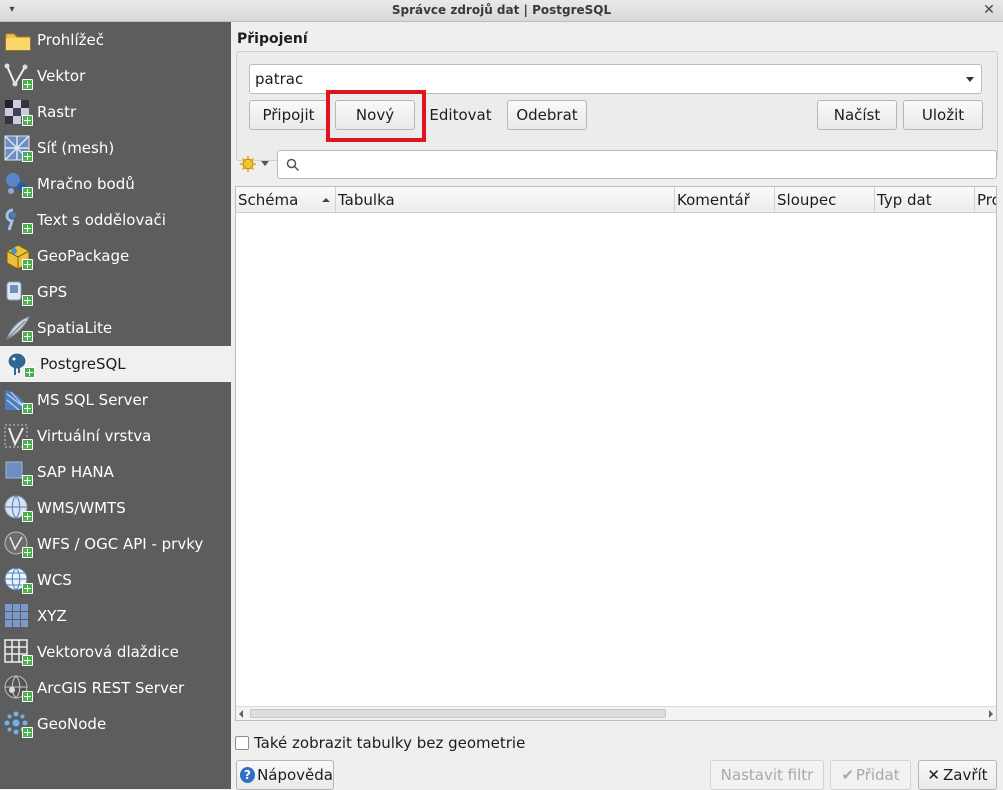  Describe the element at coordinates (115, 328) in the screenshot. I see `sidebar-item-spatialite: SpatiaLite` at that location.